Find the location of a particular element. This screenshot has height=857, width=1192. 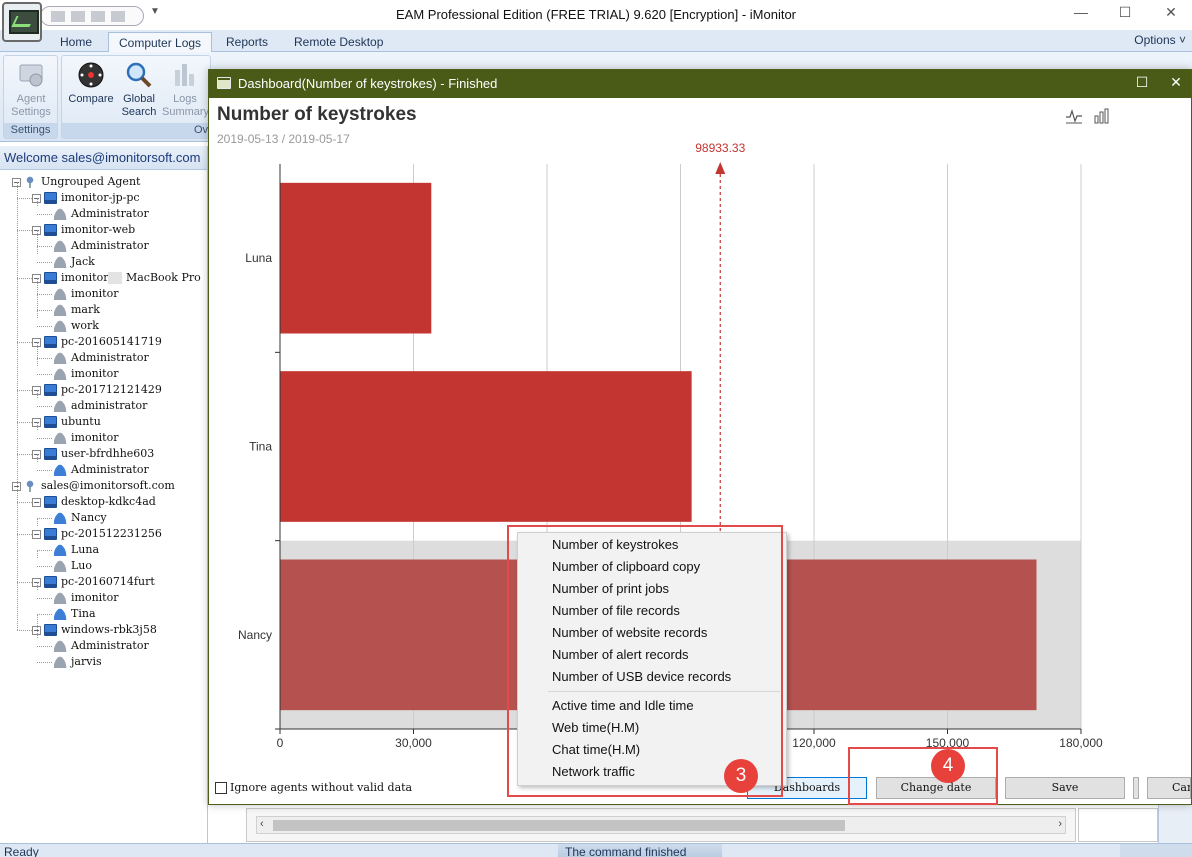

tree-node-pc: − ubuntu is located at coordinates (66, 422).